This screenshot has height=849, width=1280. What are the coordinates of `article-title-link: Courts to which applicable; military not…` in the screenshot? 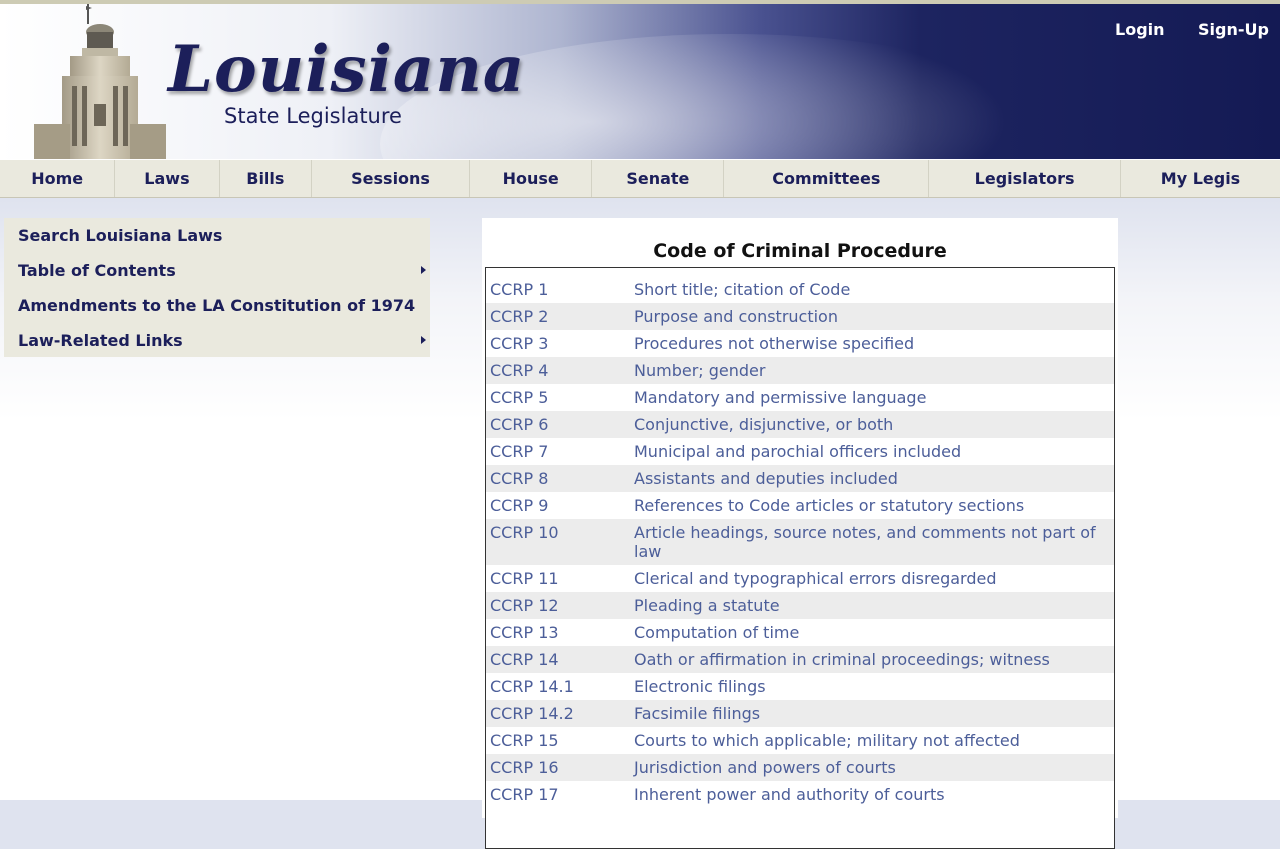 It's located at (869, 740).